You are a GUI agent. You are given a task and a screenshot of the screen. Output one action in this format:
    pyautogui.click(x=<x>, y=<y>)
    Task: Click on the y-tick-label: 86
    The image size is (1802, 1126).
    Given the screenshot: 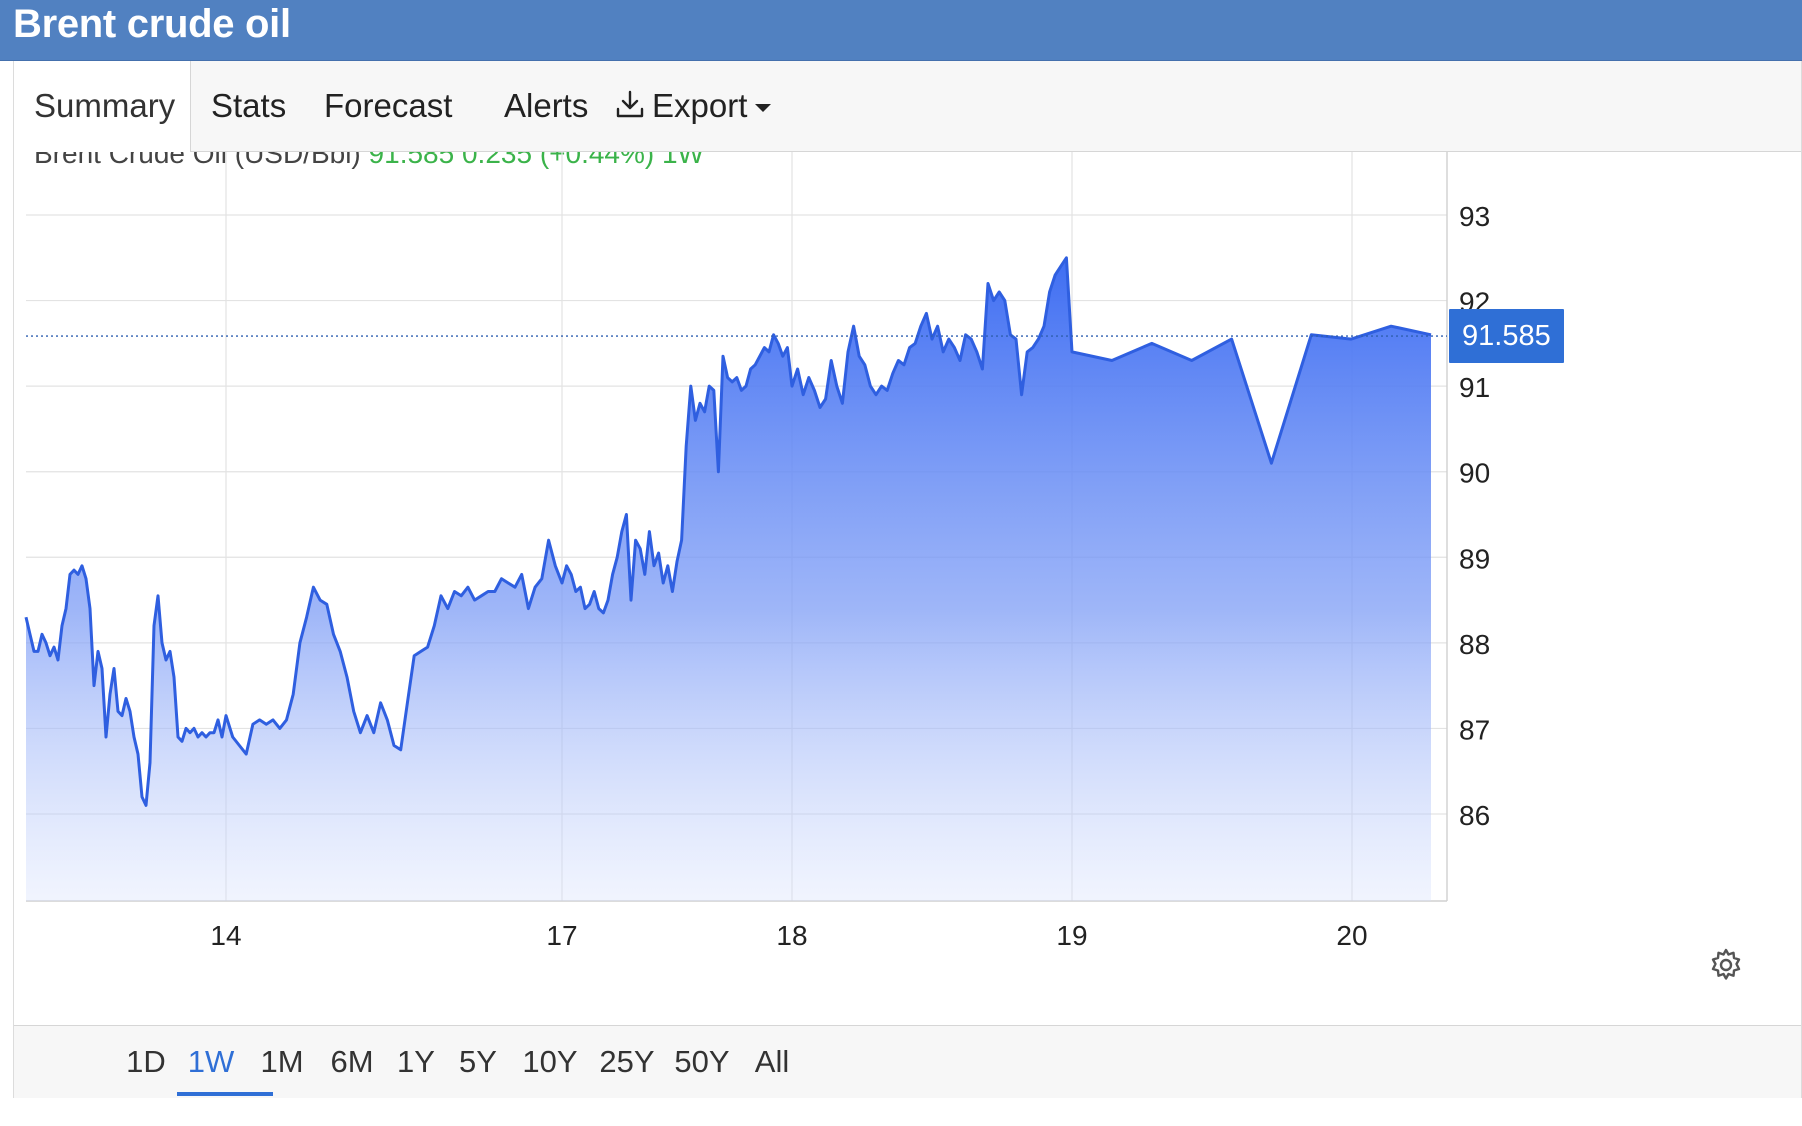 What is the action you would take?
    pyautogui.click(x=1474, y=815)
    